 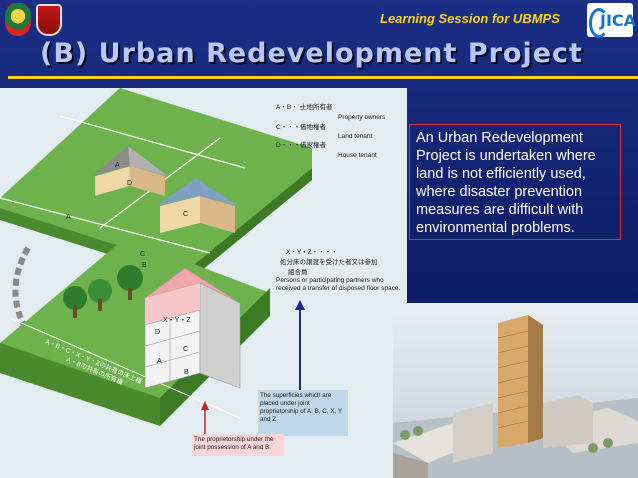 What do you see at coordinates (117, 165) in the screenshot?
I see `lot-label-a-upper: A` at bounding box center [117, 165].